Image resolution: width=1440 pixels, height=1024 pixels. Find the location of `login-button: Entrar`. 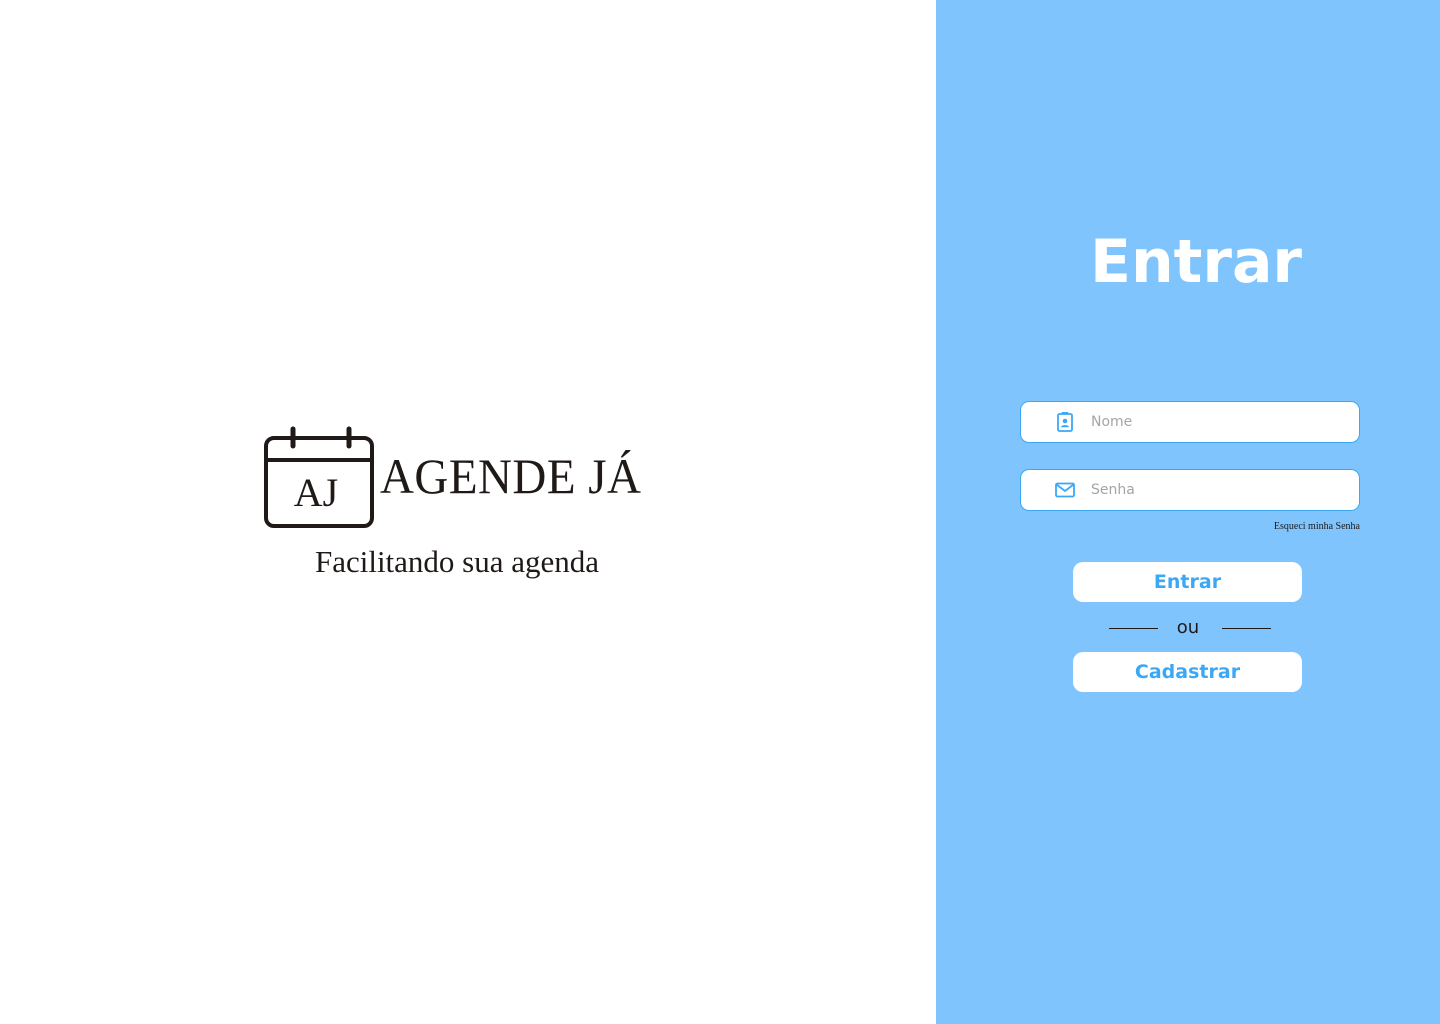

login-button: Entrar is located at coordinates (1187, 582).